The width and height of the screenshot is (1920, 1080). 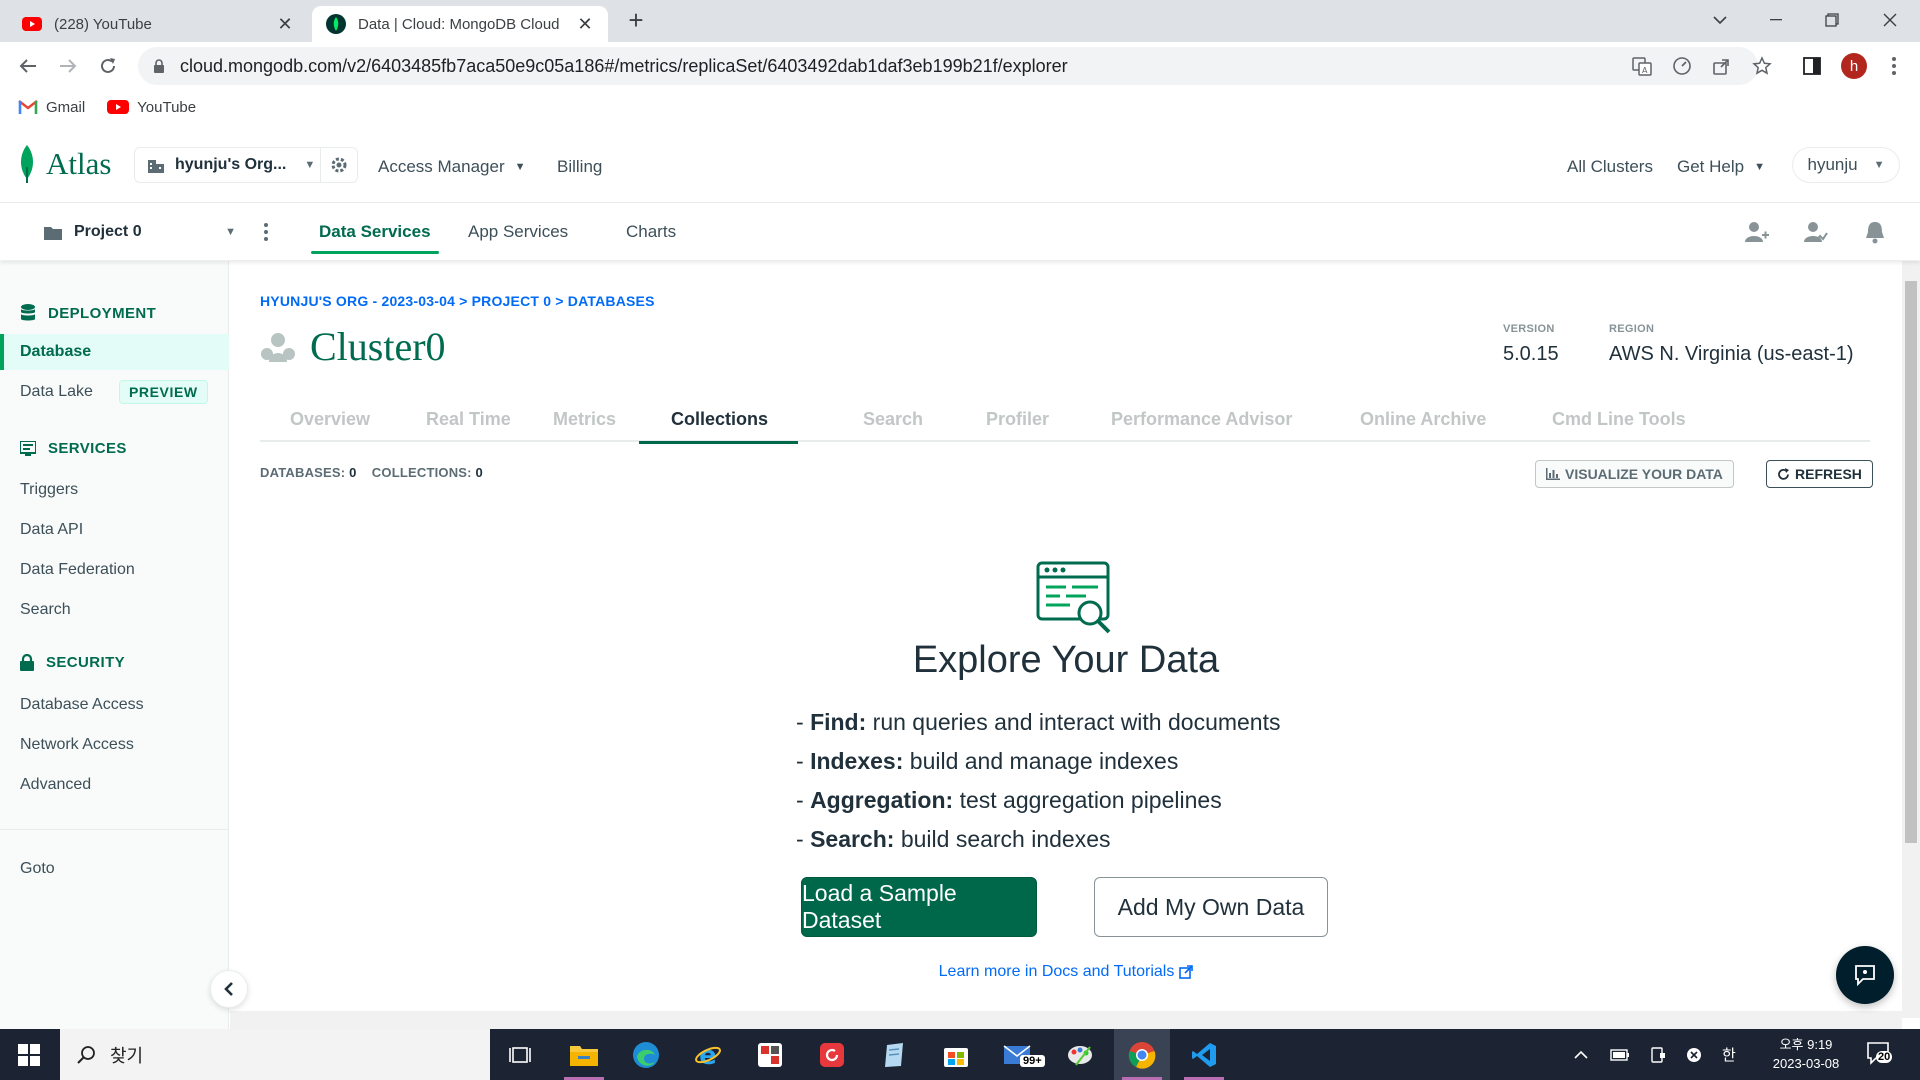 I want to click on bookmark-star-icon, so click(x=1762, y=66).